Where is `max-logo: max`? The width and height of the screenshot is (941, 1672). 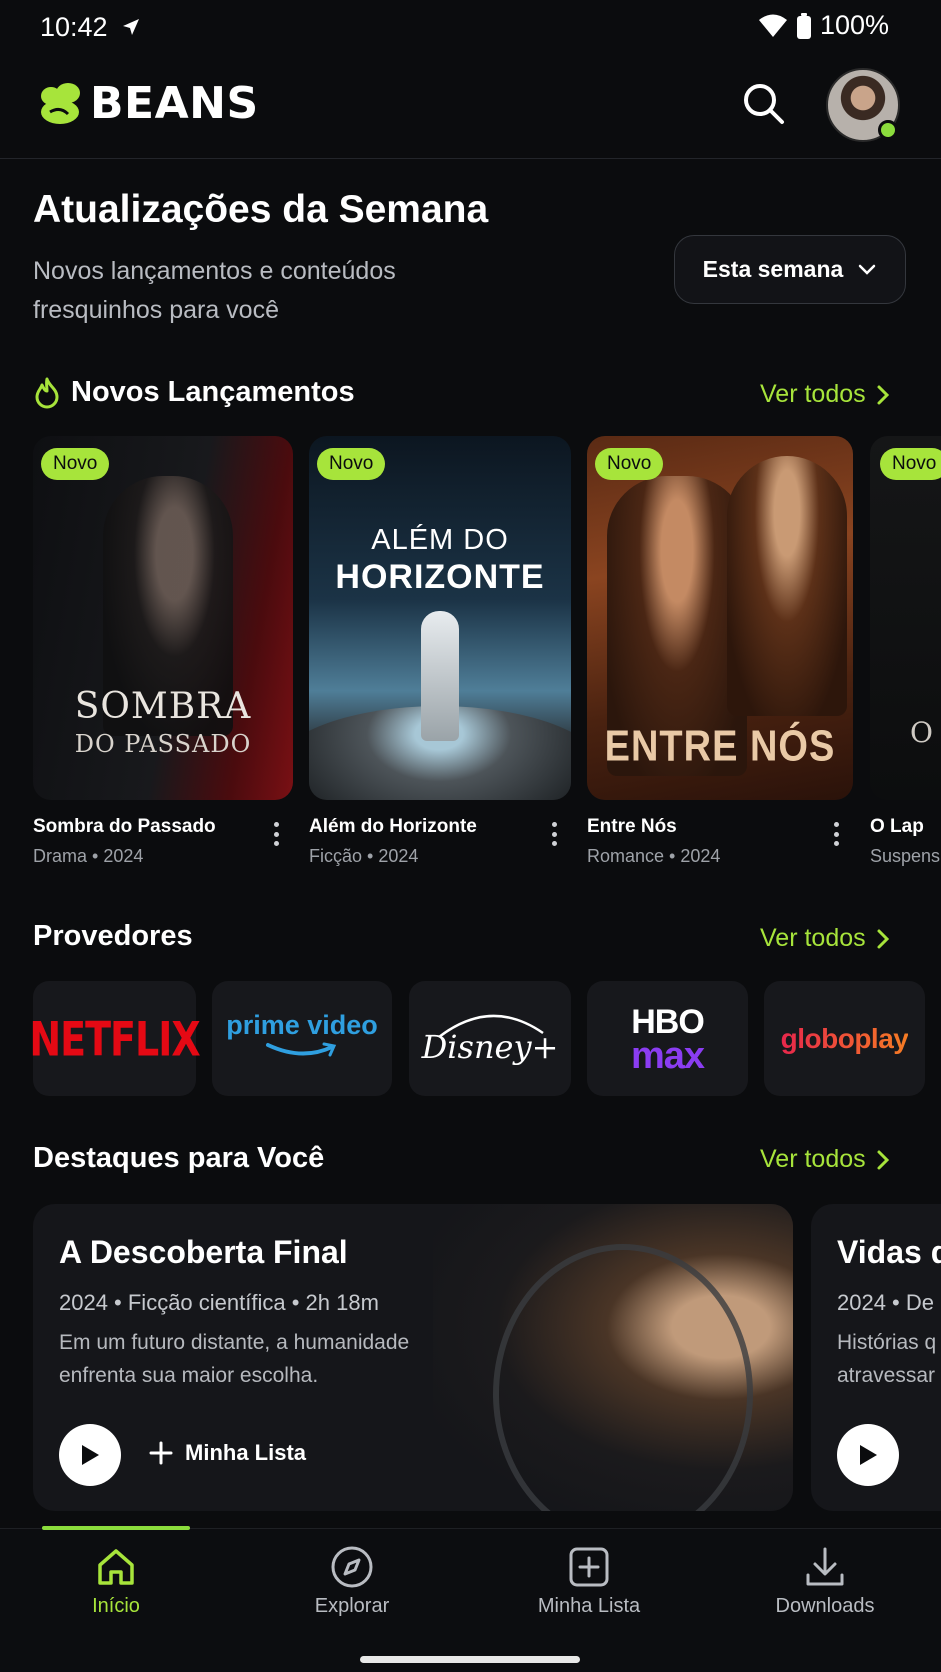
max-logo: max is located at coordinates (667, 1055).